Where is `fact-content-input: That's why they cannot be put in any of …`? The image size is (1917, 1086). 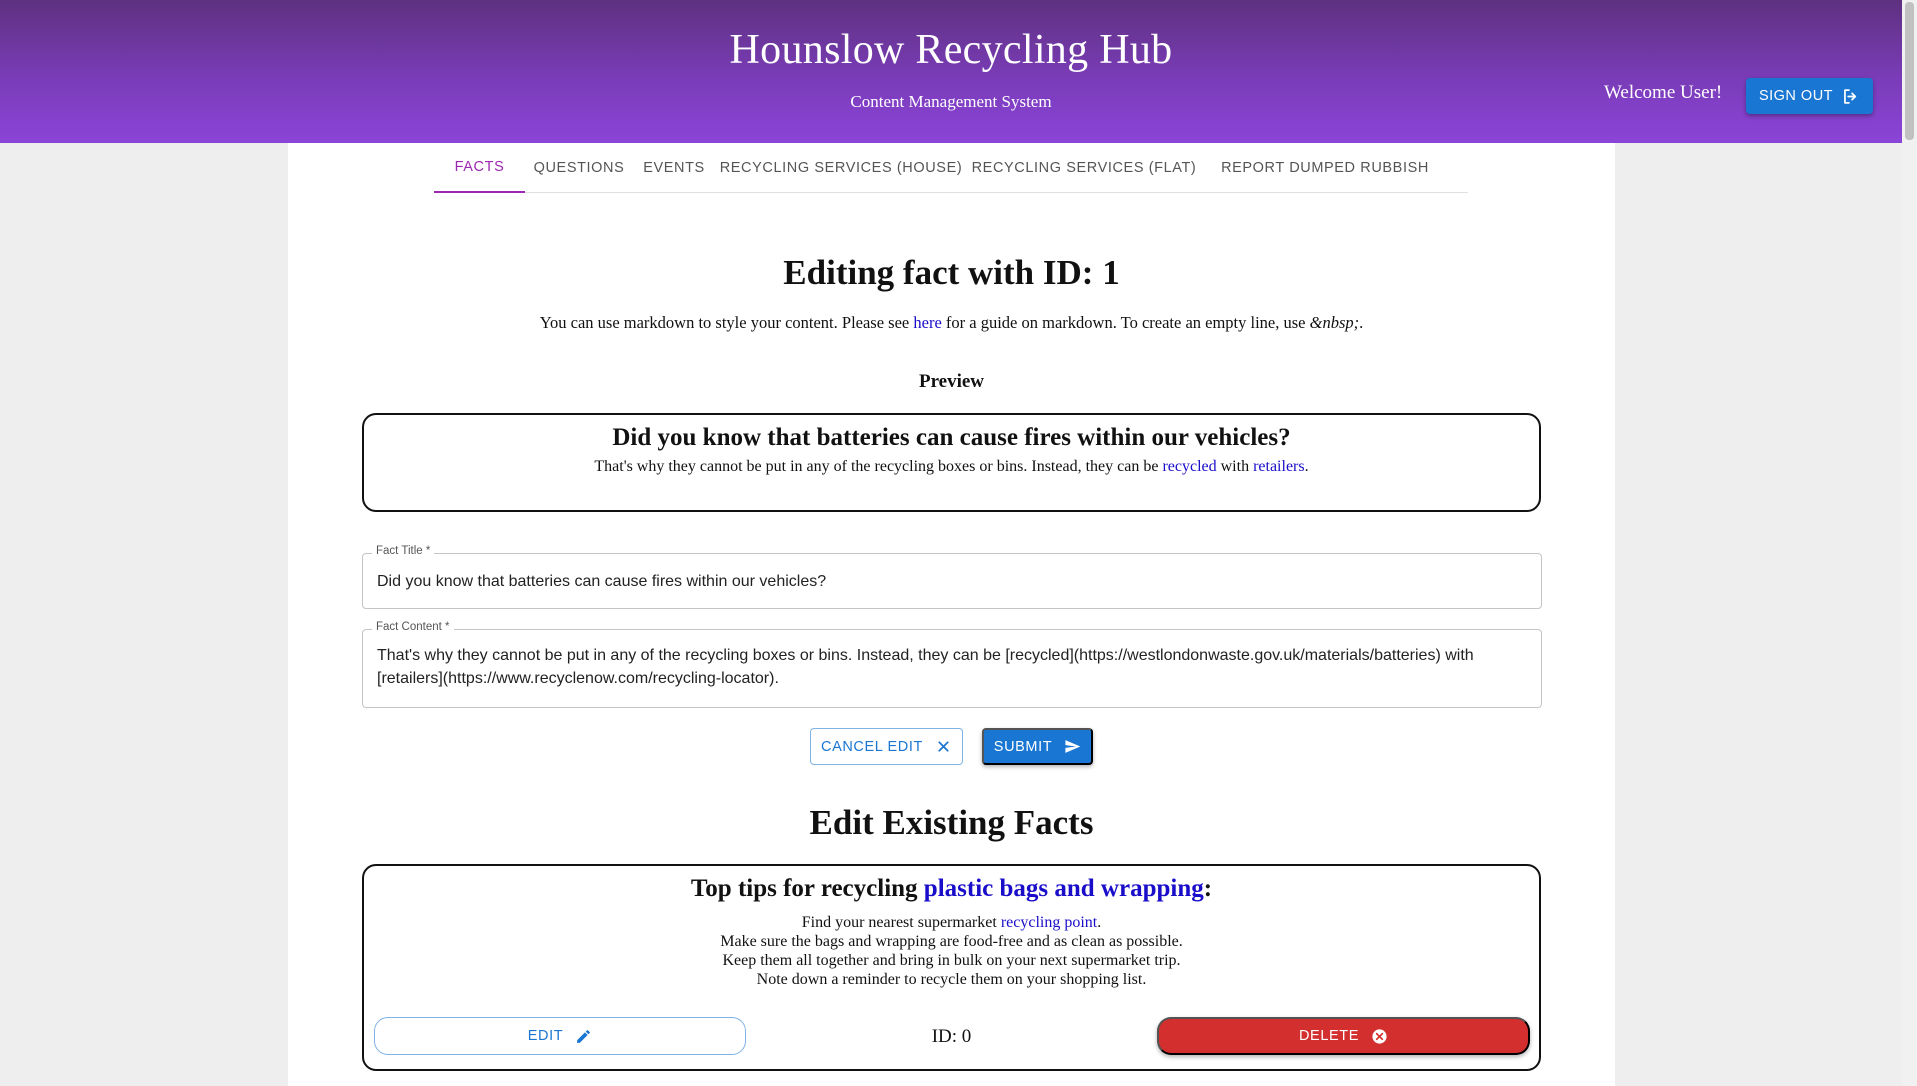 fact-content-input: That's why they cannot be put in any of … is located at coordinates (952, 660).